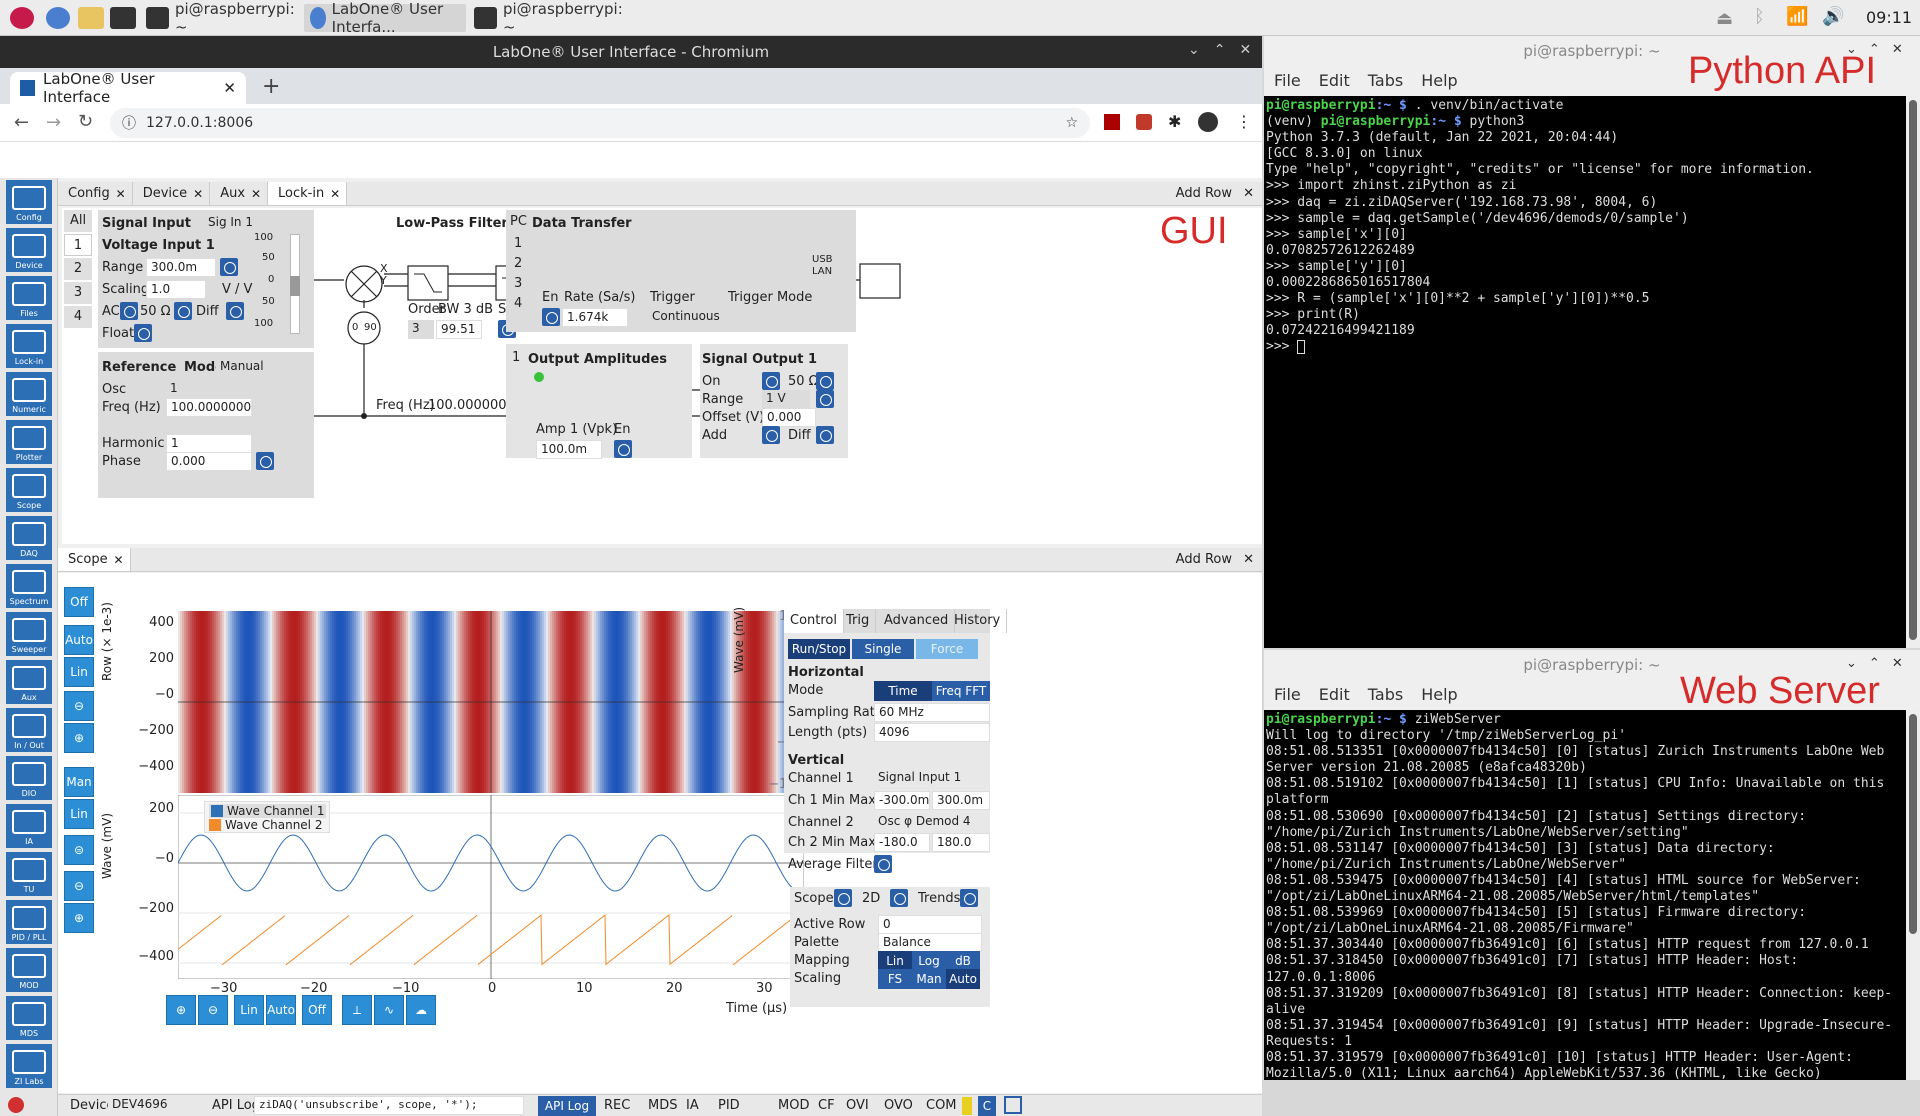 The image size is (1920, 1116). What do you see at coordinates (1857, 663) in the screenshot?
I see `minimize-icon: ⌄` at bounding box center [1857, 663].